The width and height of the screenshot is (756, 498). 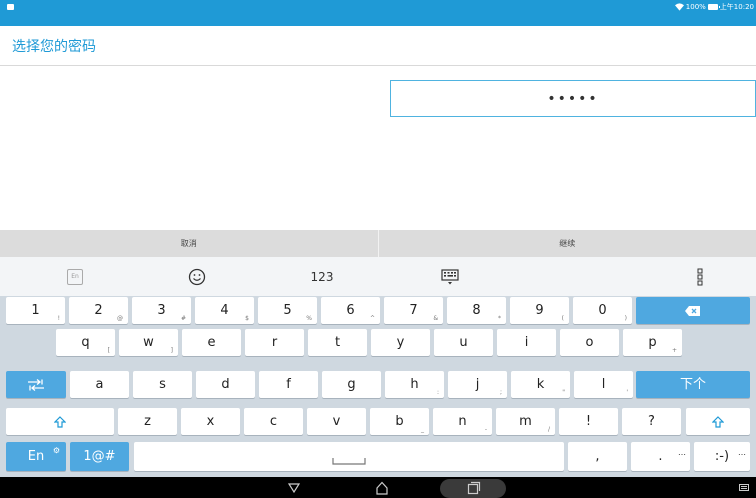 I want to click on key-u: u, so click(x=463, y=342).